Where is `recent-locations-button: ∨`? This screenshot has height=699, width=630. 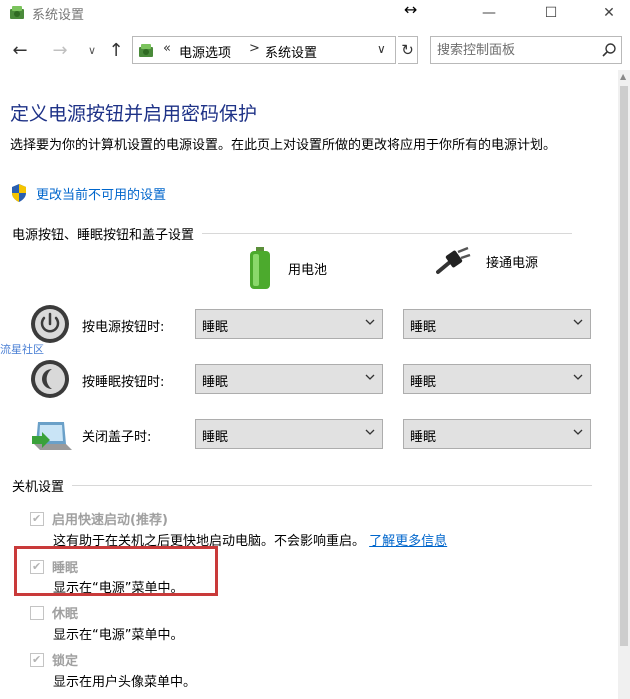
recent-locations-button: ∨ is located at coordinates (92, 50).